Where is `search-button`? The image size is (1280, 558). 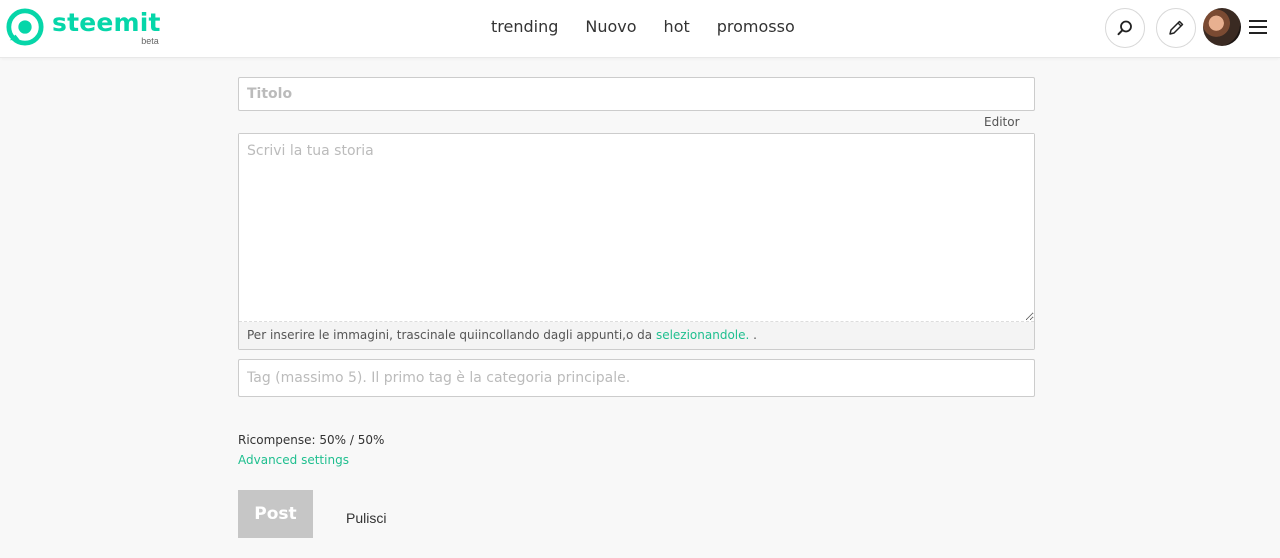
search-button is located at coordinates (1125, 28).